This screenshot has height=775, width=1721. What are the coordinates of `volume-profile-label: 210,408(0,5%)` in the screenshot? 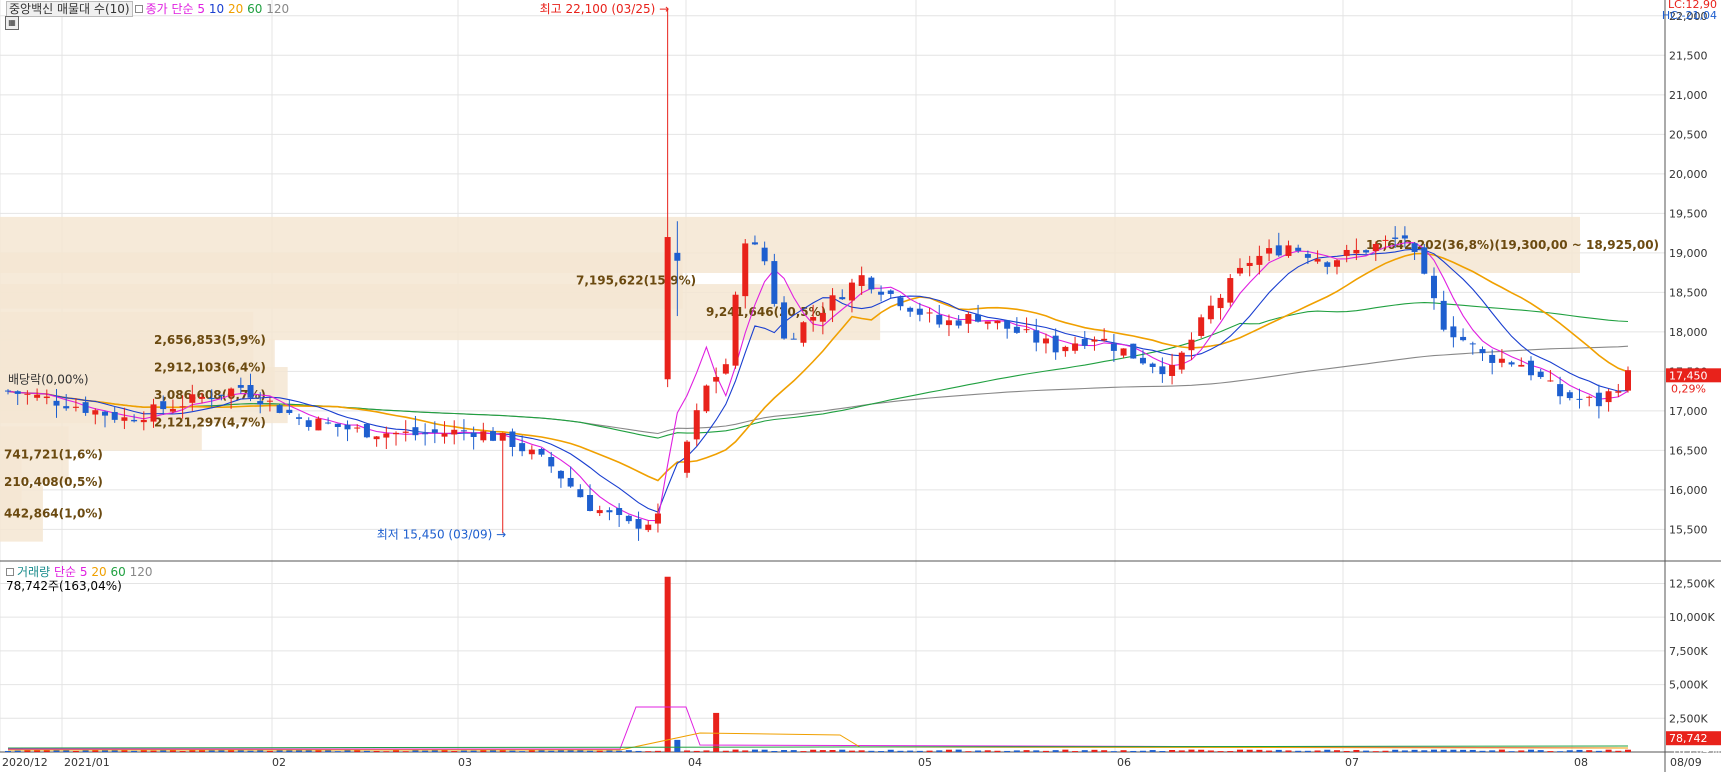 It's located at (53, 482).